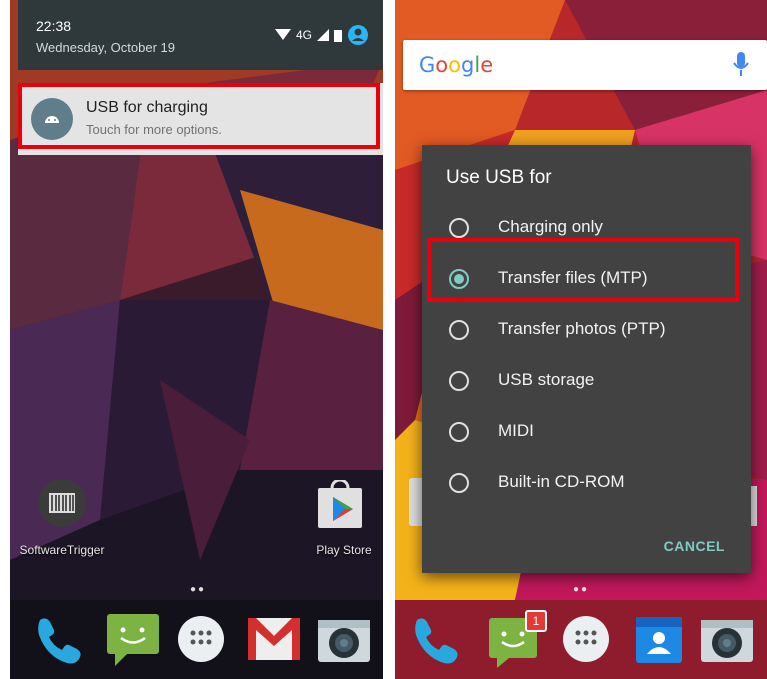 The height and width of the screenshot is (679, 767). Describe the element at coordinates (62, 550) in the screenshot. I see `app-label-software-trigger: SoftwareTrigger` at that location.